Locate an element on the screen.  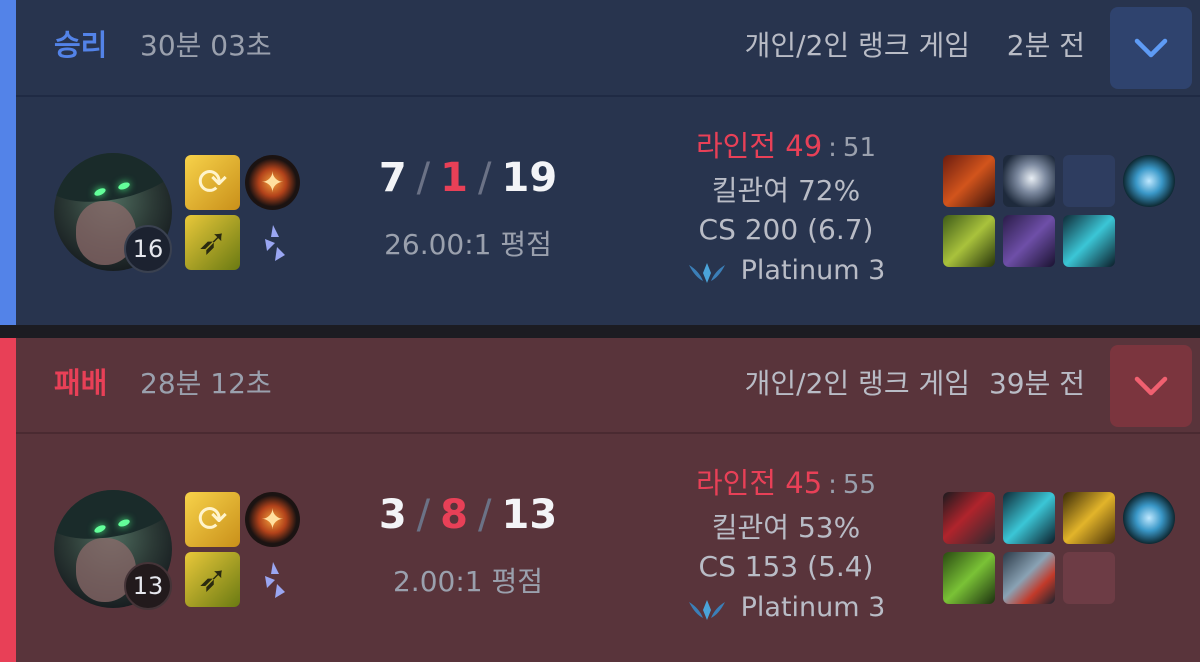
match-result: 승리 is located at coordinates (81, 45).